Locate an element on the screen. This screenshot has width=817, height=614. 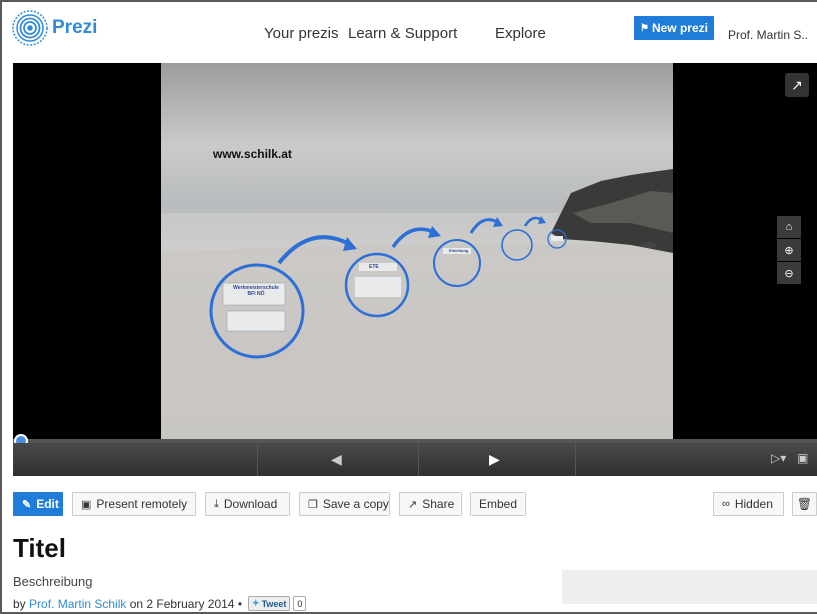
embed-label: Embed is located at coordinates (498, 504).